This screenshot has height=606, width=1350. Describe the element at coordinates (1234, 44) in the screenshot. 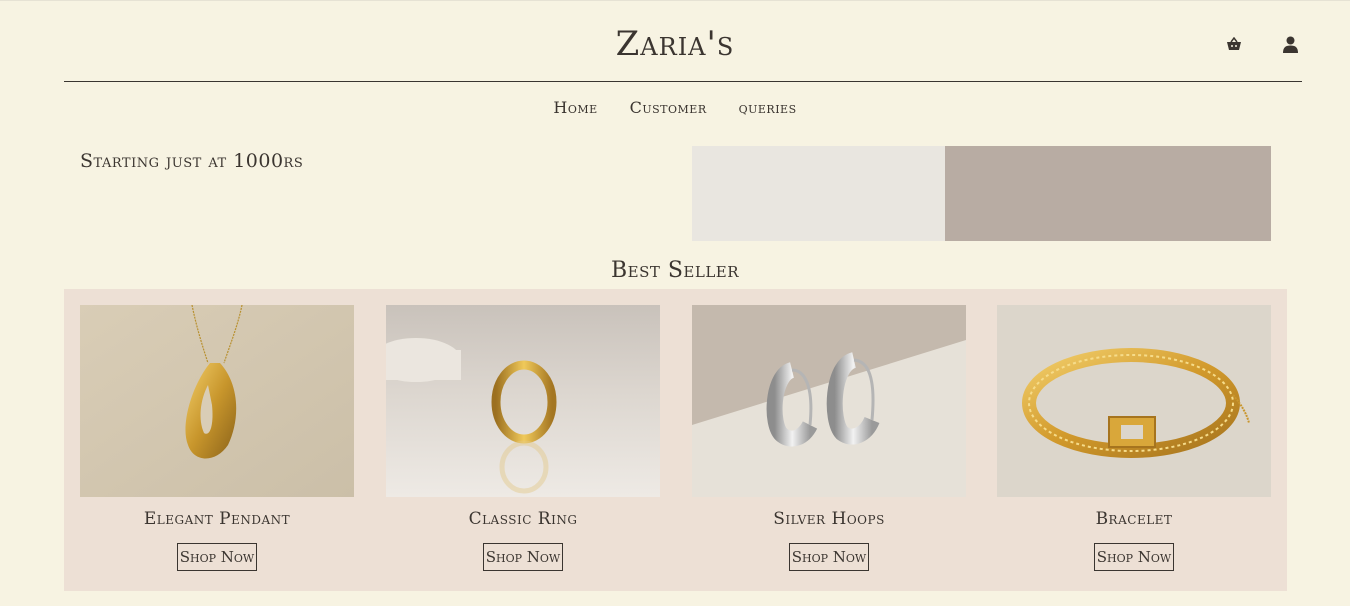

I see `basket-icon` at that location.